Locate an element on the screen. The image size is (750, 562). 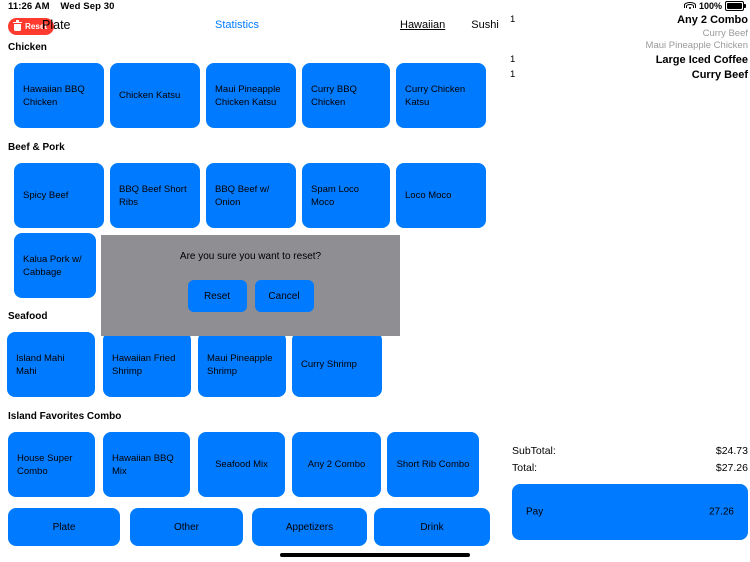
menu-item-curry-chicken-katsu: Curry Chicken Katsu is located at coordinates (441, 95).